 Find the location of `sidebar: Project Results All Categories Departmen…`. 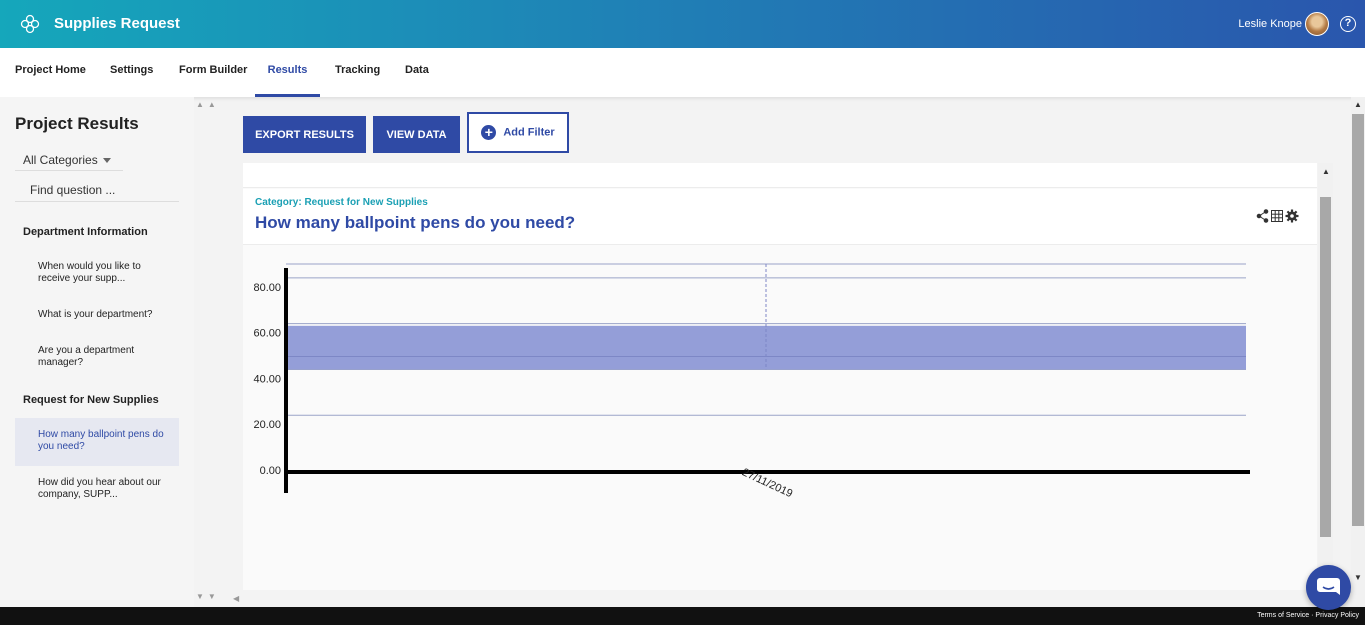

sidebar: Project Results All Categories Departmen… is located at coordinates (97, 352).